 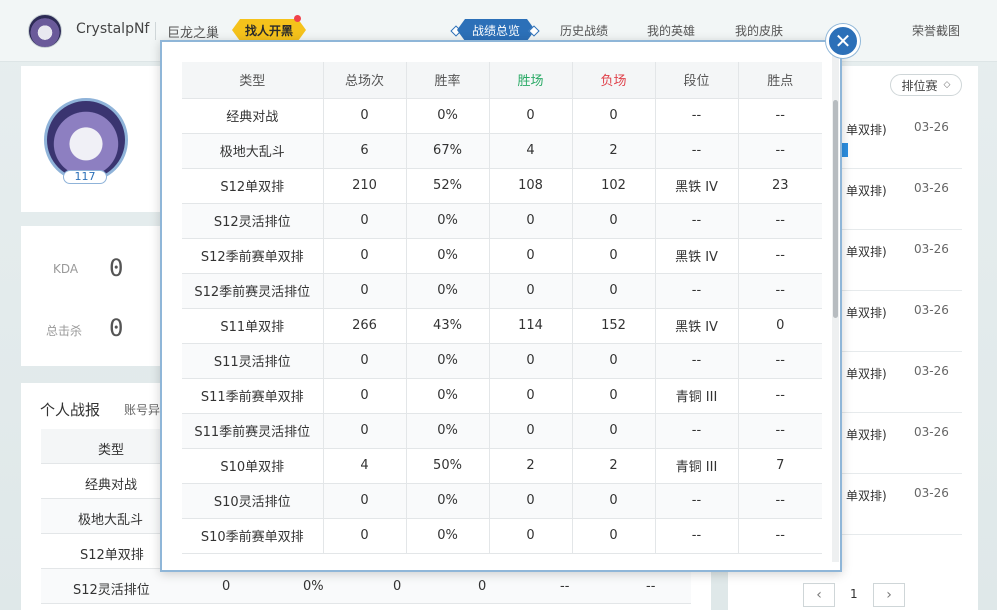 What do you see at coordinates (448, 466) in the screenshot?
I see `row-winrate: 50%` at bounding box center [448, 466].